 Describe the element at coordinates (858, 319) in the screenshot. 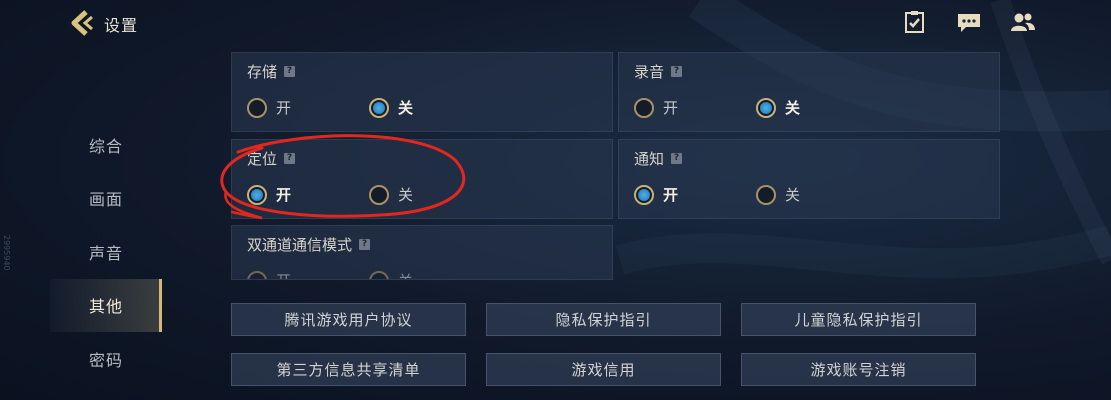

I see `child-privacy-guide-button: 儿童隐私保护指引` at that location.